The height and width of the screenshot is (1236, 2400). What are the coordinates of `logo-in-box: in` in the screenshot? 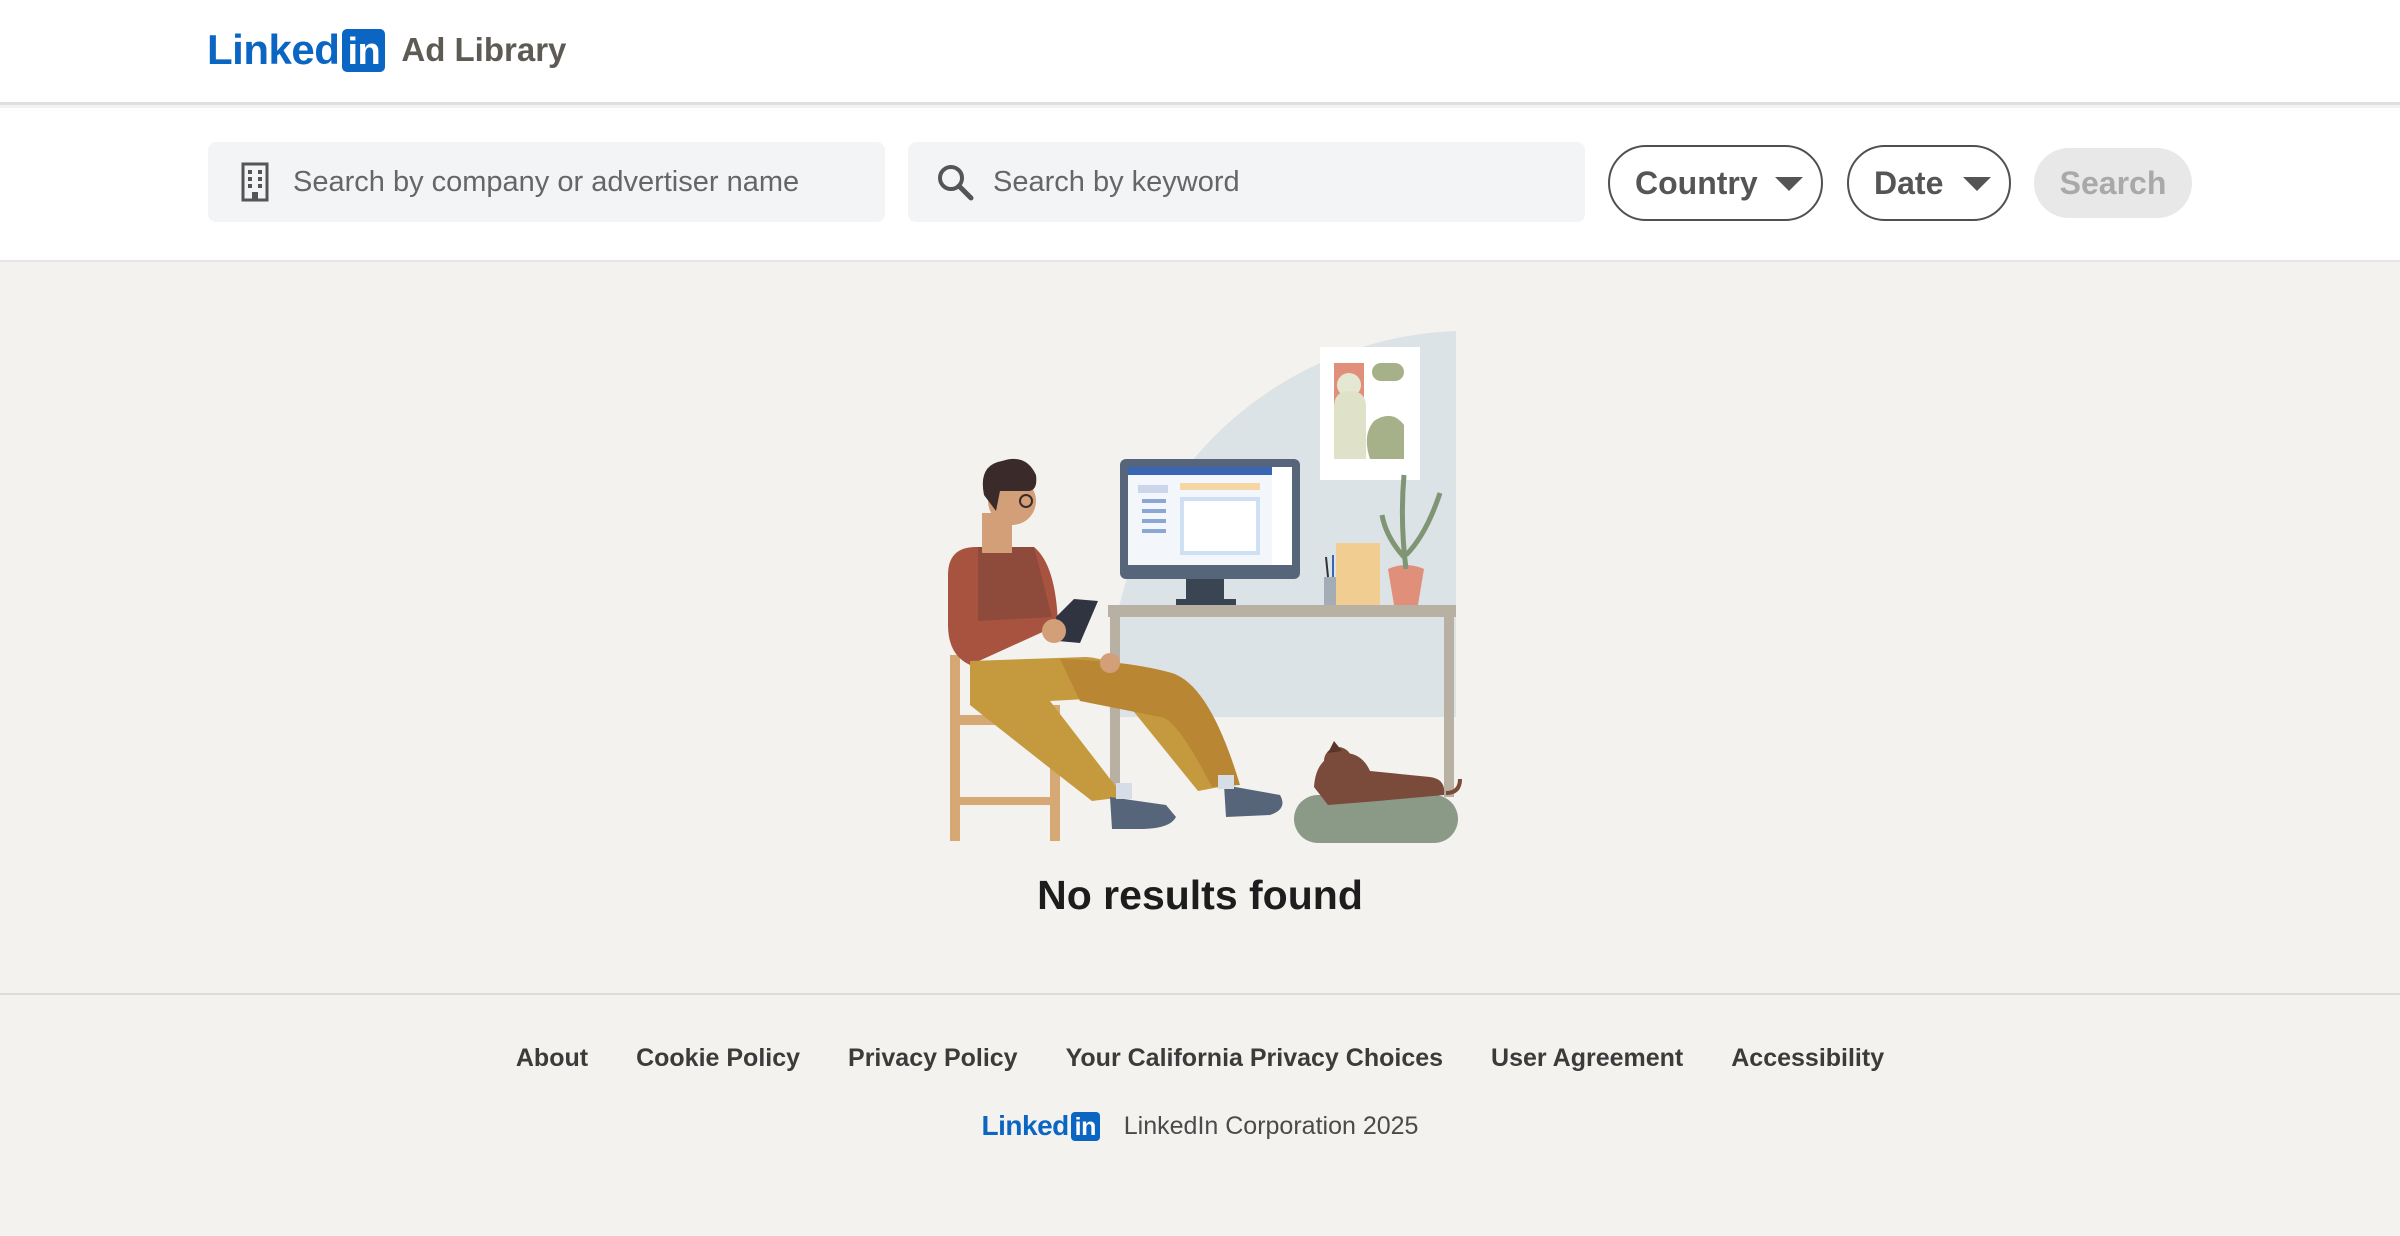 It's located at (364, 50).